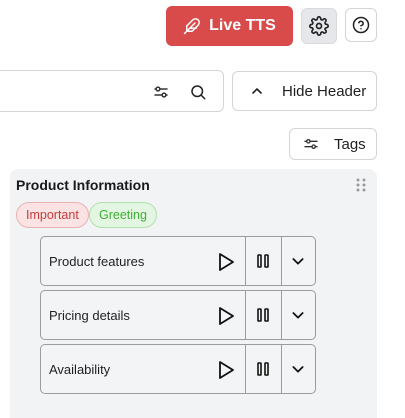  I want to click on hide-header-button: Hide Header, so click(304, 91).